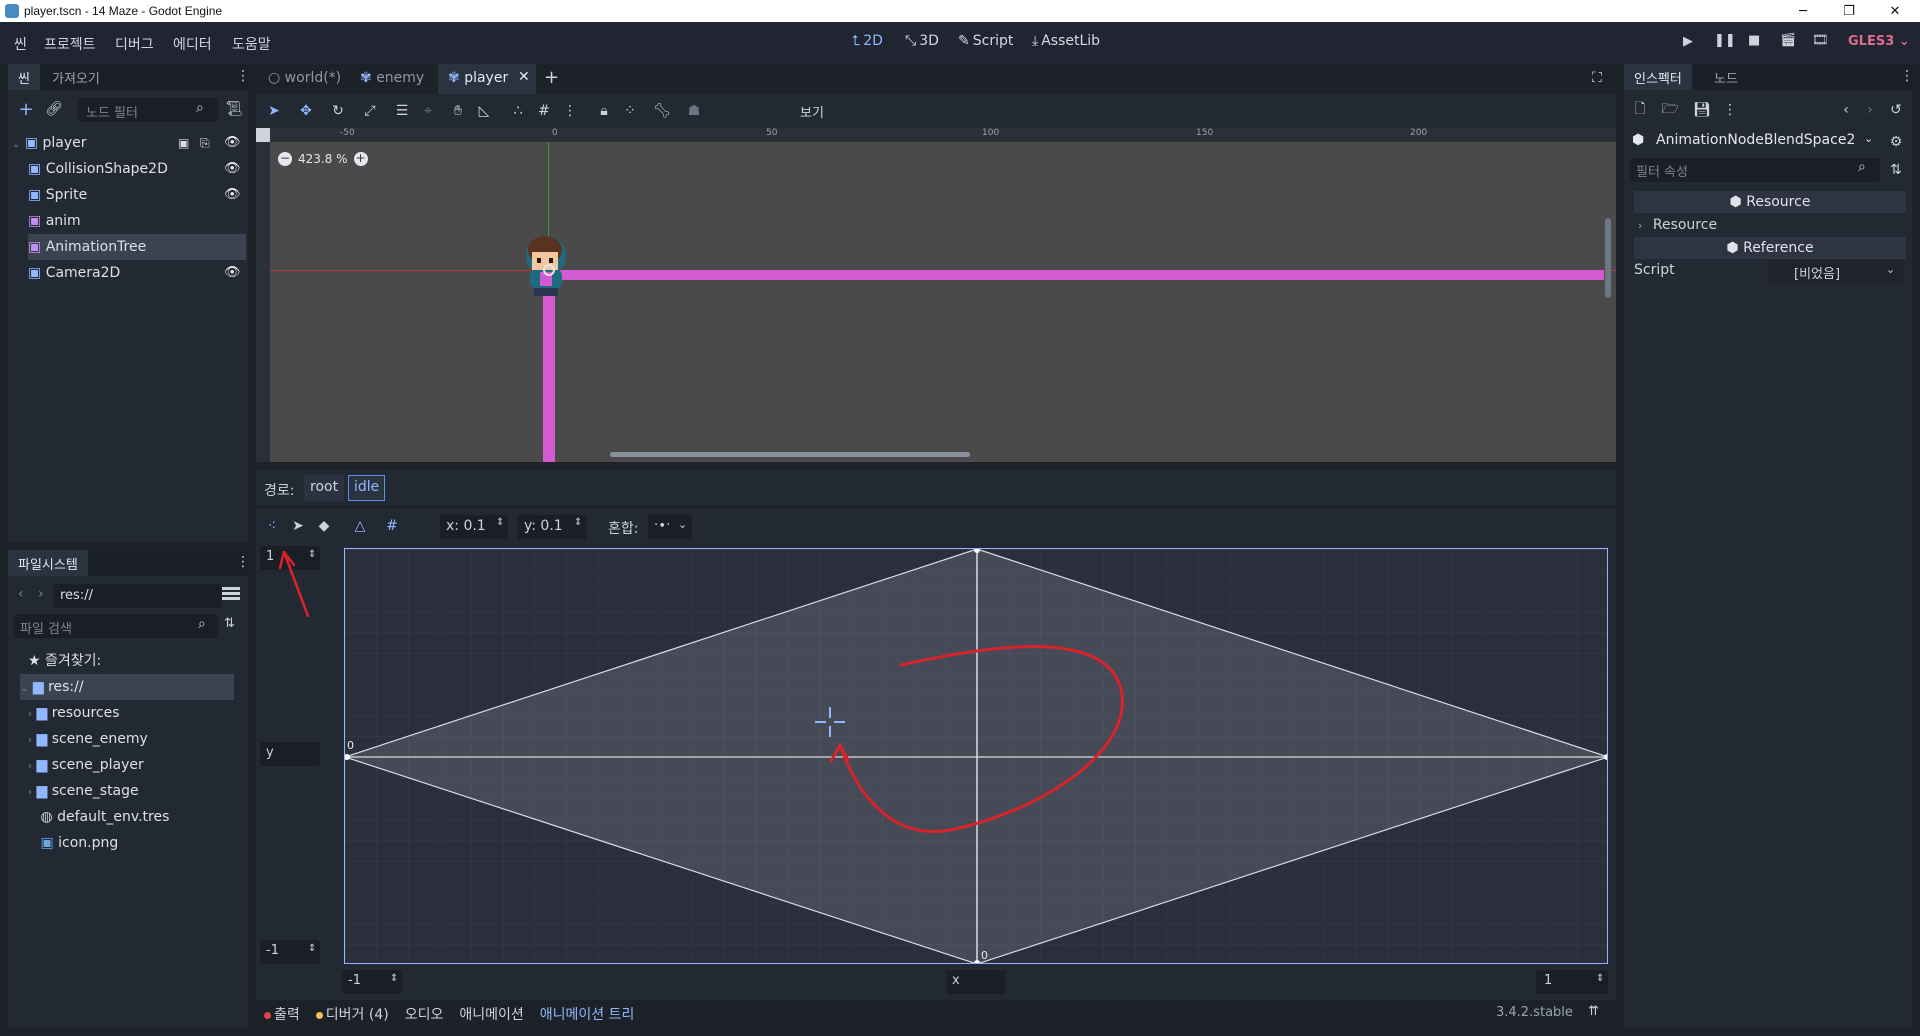 This screenshot has width=1920, height=1036. Describe the element at coordinates (1688, 41) in the screenshot. I see `play-icon: ▶` at that location.